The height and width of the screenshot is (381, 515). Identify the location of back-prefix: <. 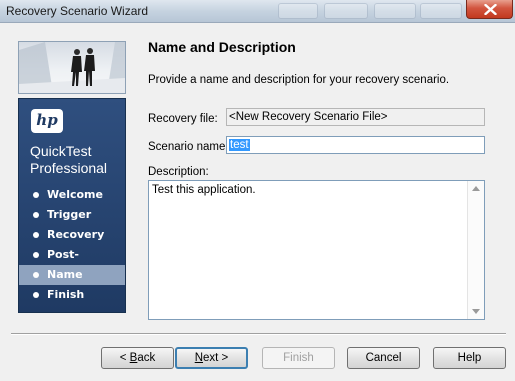
(124, 358).